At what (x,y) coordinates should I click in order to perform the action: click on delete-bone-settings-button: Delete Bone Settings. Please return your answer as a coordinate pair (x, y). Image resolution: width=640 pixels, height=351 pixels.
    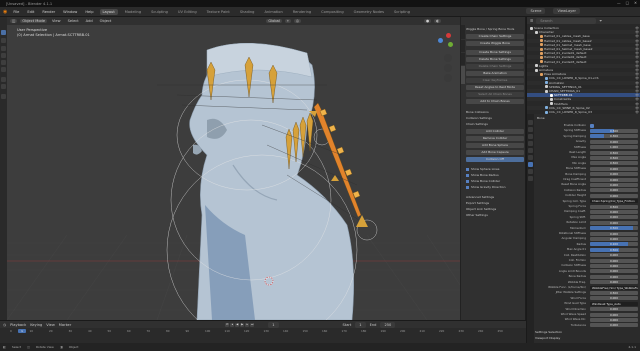
    Looking at the image, I should click on (495, 59).